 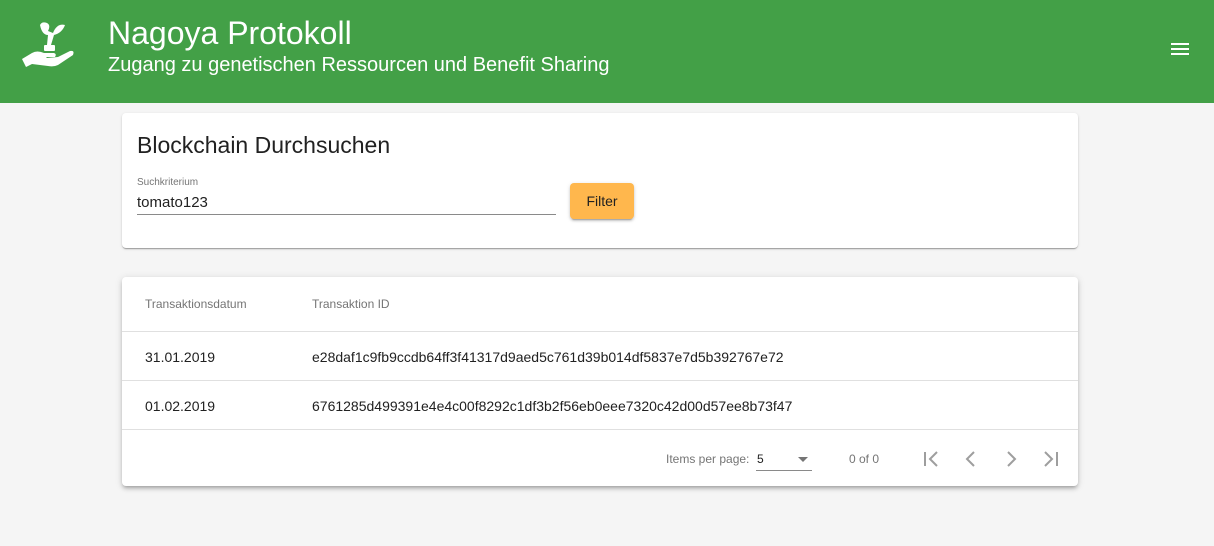 I want to click on search-input, so click(x=346, y=203).